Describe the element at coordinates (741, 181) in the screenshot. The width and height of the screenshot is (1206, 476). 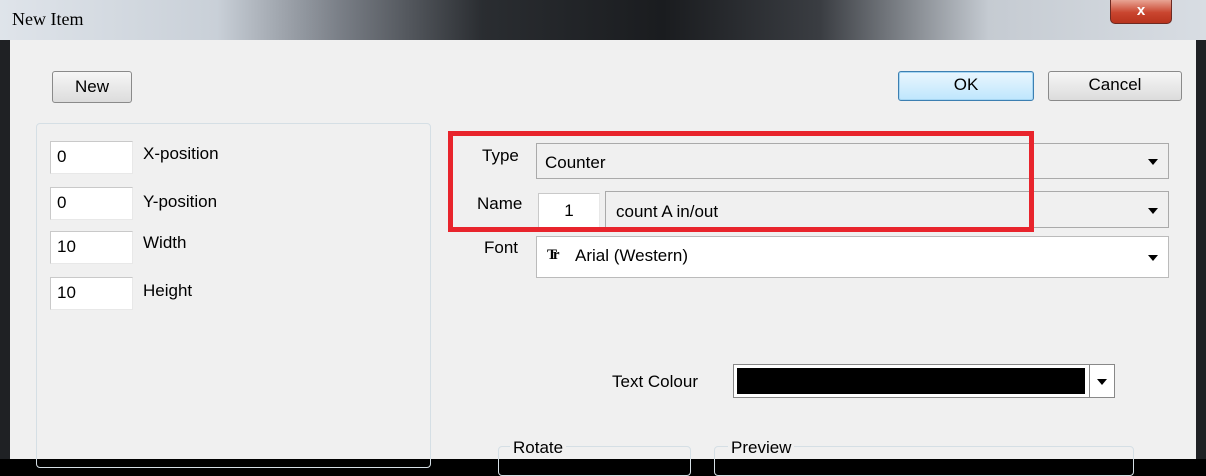
I see `highlight-annotation` at that location.